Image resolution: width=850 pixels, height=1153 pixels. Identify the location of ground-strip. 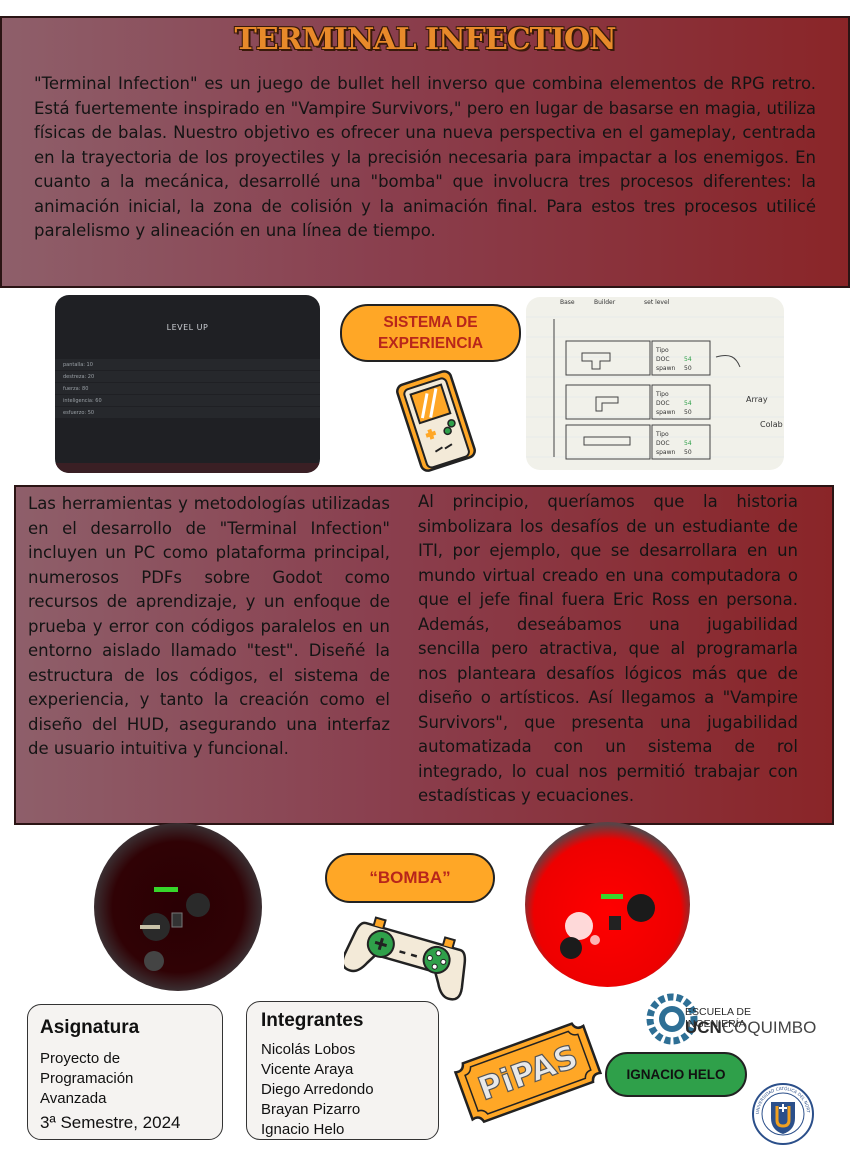
(187, 468).